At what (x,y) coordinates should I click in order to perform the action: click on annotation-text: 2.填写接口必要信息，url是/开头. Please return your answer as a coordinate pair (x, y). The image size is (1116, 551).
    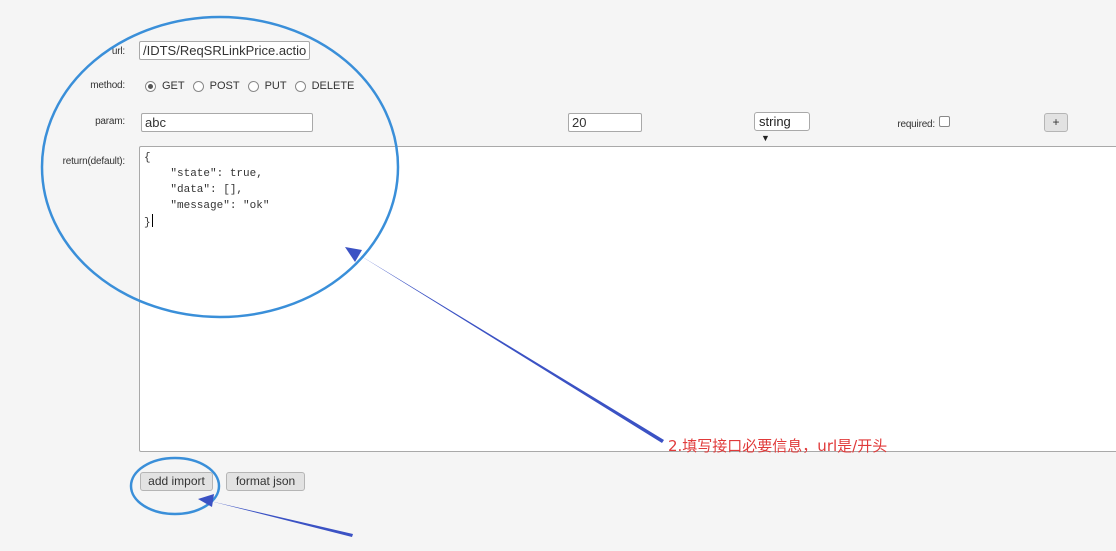
    Looking at the image, I should click on (778, 446).